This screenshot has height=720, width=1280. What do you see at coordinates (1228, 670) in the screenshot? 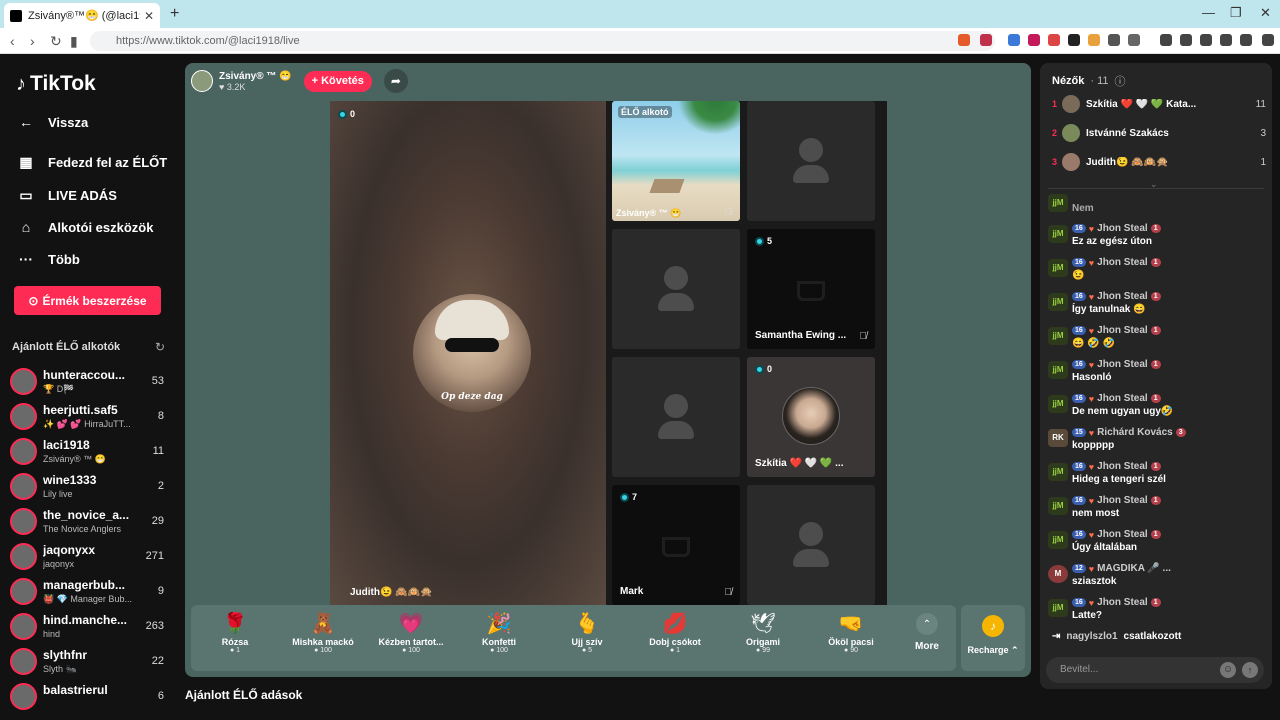
I see `emoji-icon: ☺` at bounding box center [1228, 670].